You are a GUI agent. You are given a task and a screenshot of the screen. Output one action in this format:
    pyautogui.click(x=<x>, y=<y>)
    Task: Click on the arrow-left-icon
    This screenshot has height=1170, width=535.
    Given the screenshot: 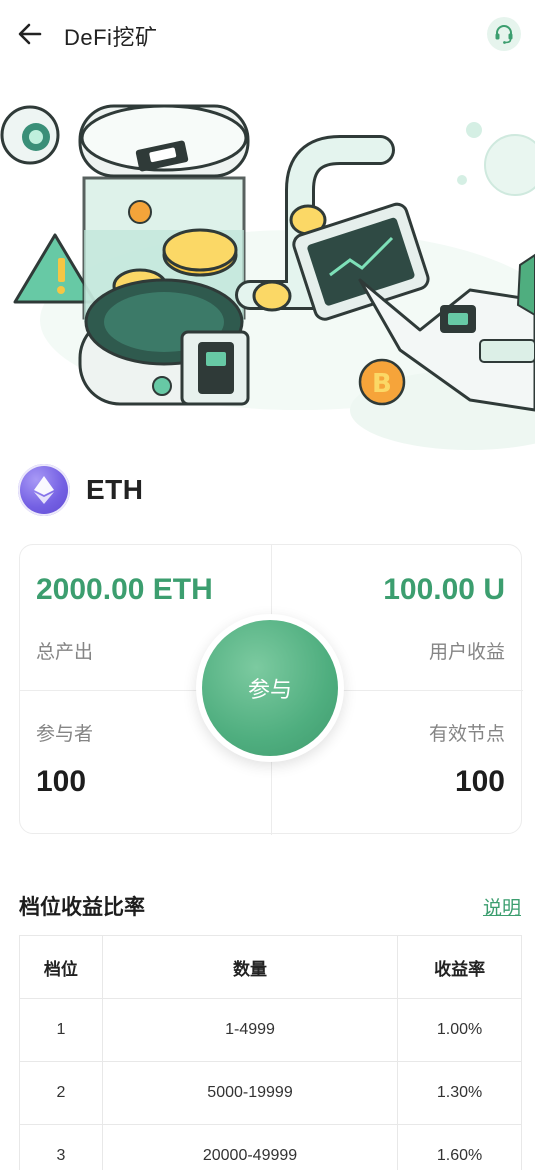 What is the action you would take?
    pyautogui.click(x=30, y=34)
    